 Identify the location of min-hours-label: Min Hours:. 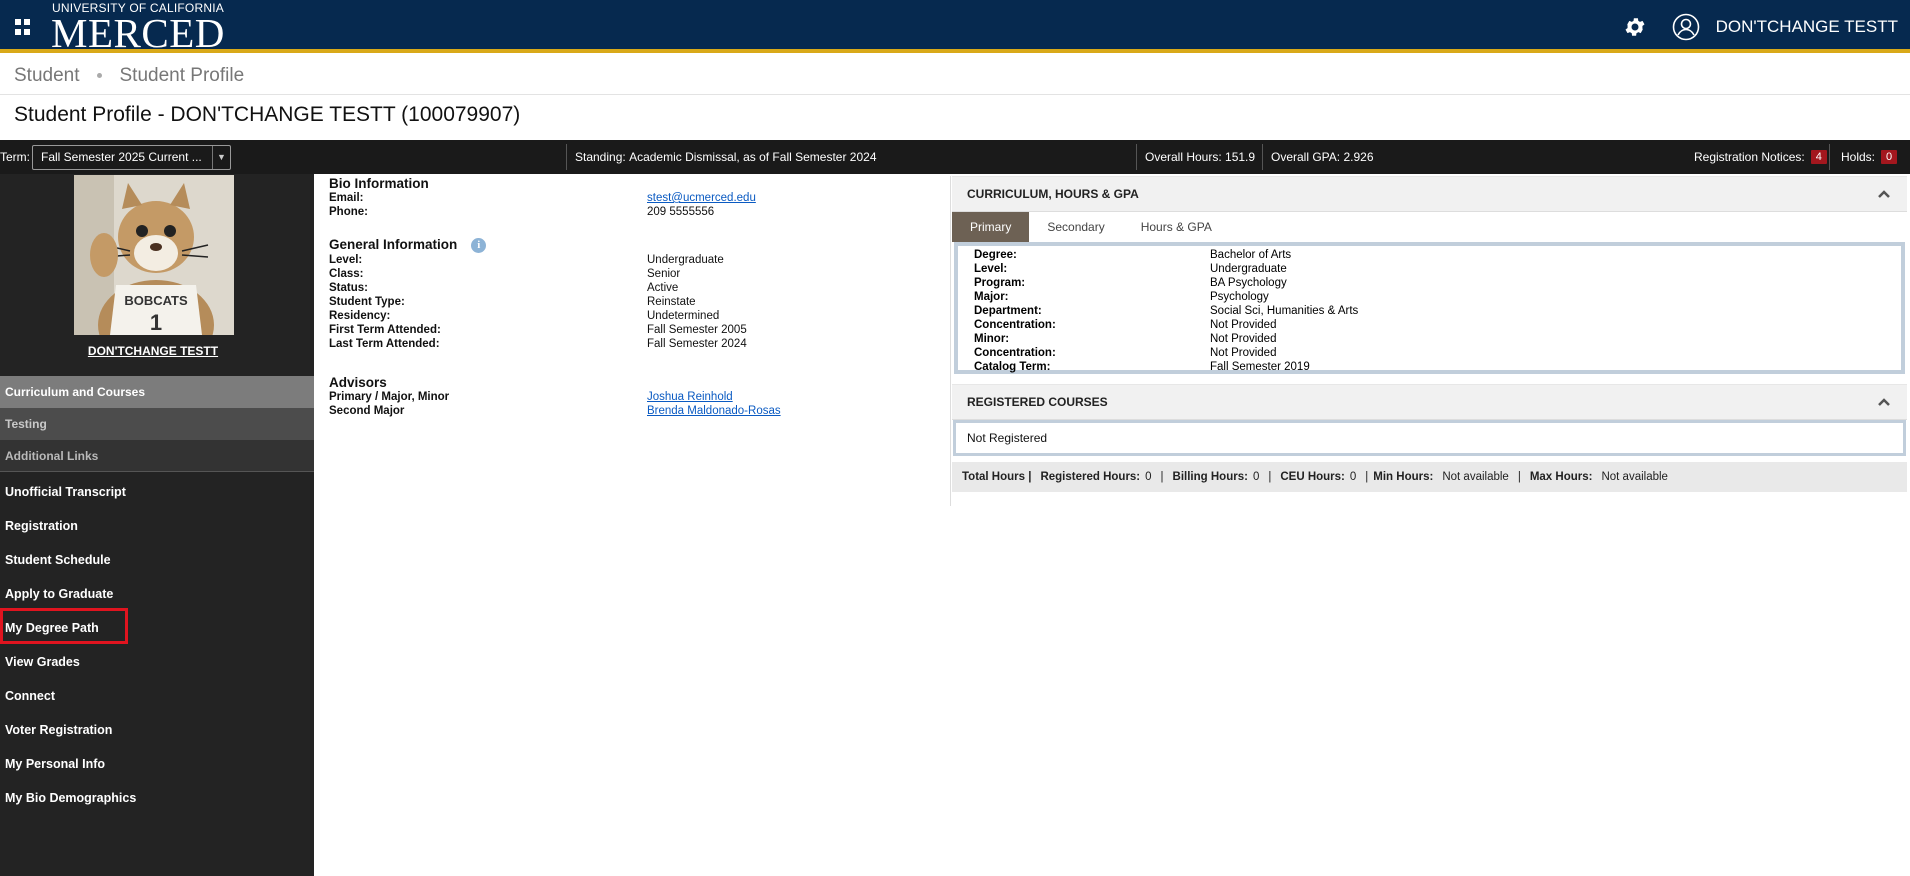
(1403, 477).